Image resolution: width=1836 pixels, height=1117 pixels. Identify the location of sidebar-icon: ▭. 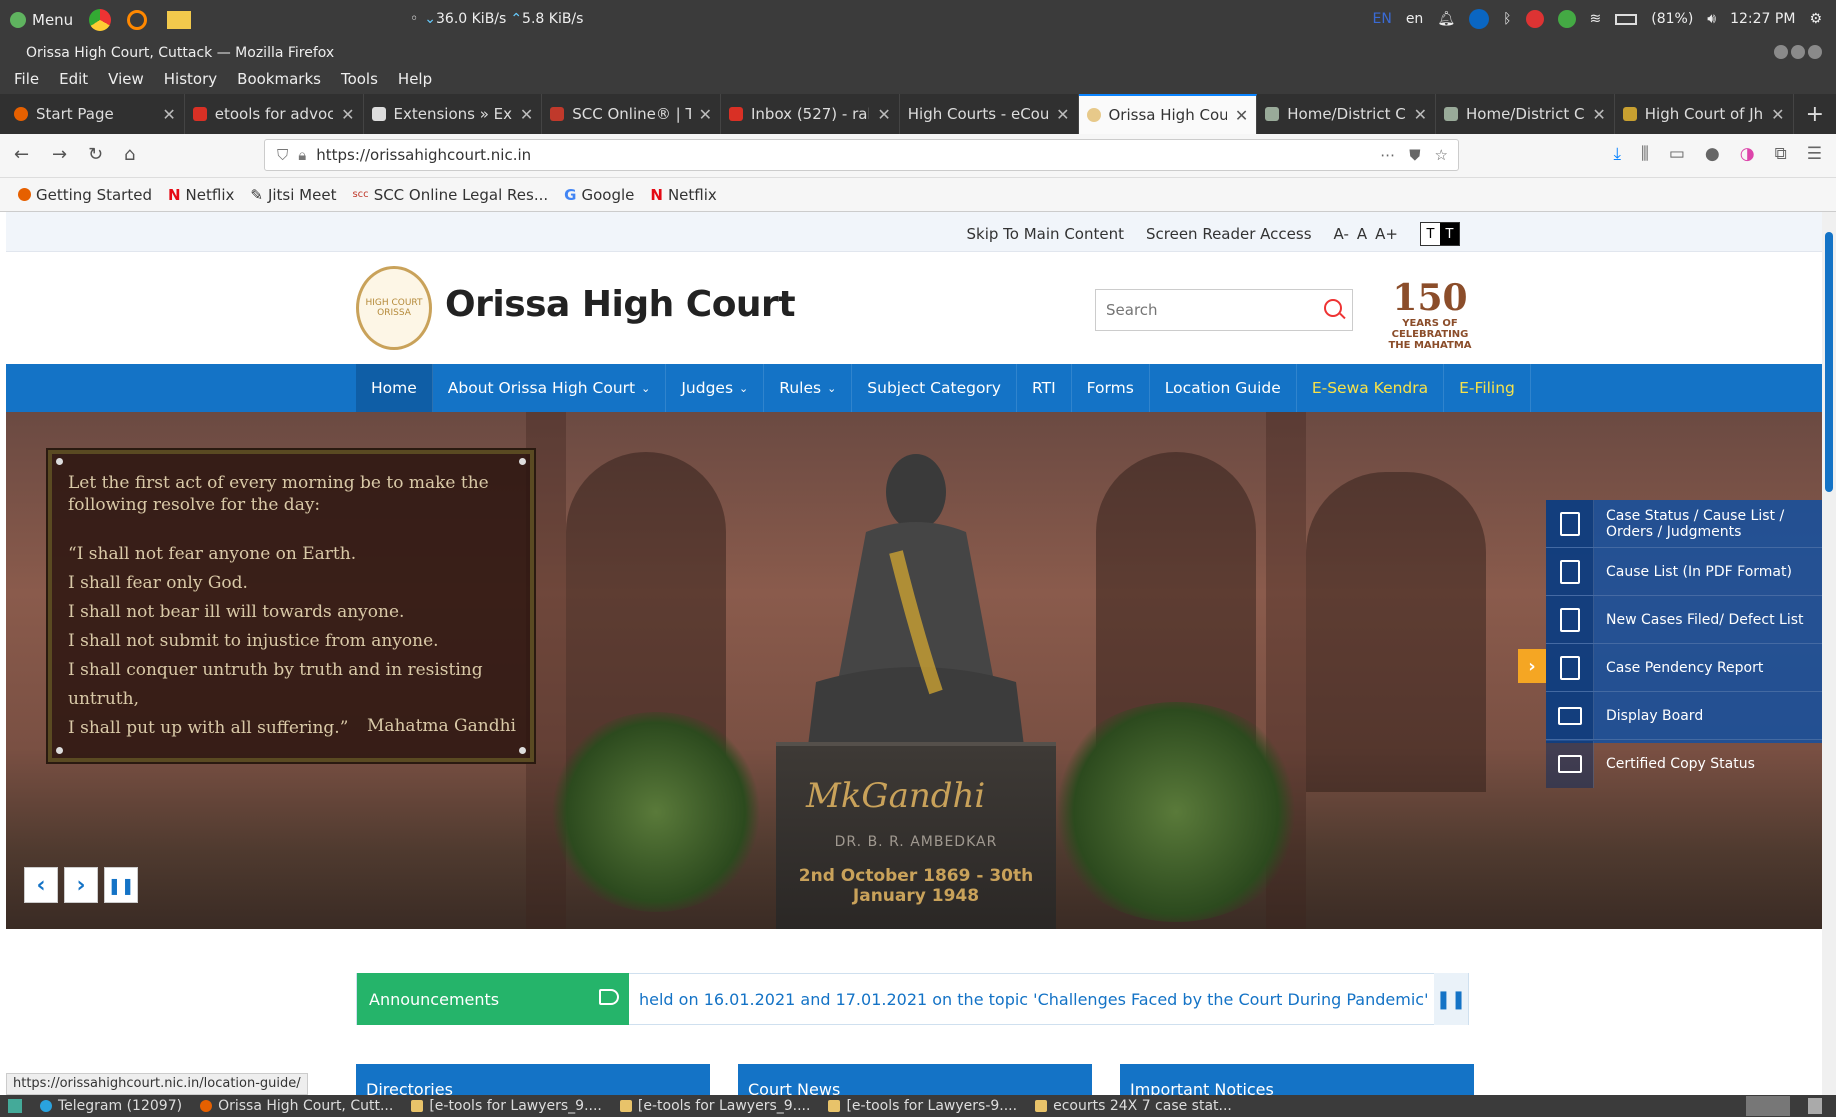
(1677, 154).